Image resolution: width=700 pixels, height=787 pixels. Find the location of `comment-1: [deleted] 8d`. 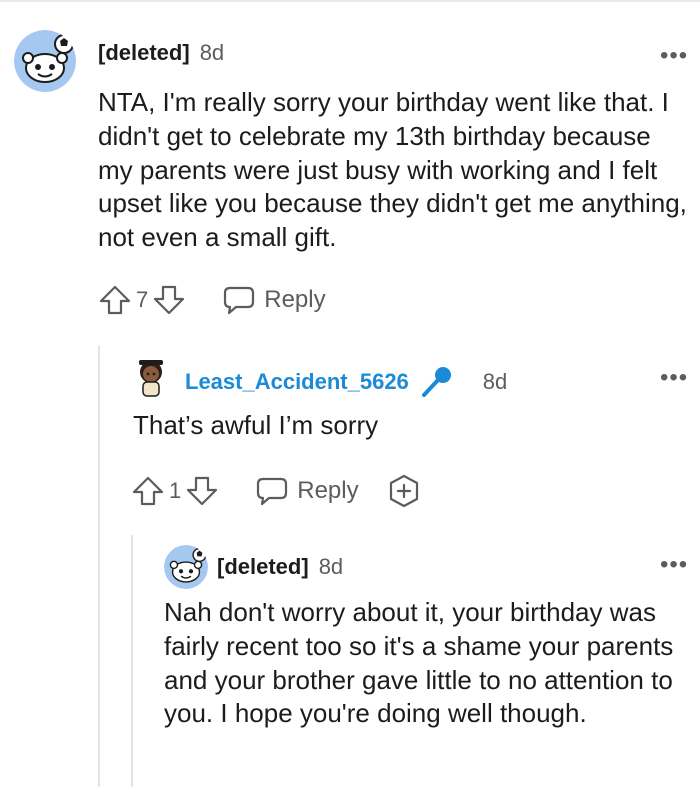

comment-1: [deleted] 8d is located at coordinates (393, 53).